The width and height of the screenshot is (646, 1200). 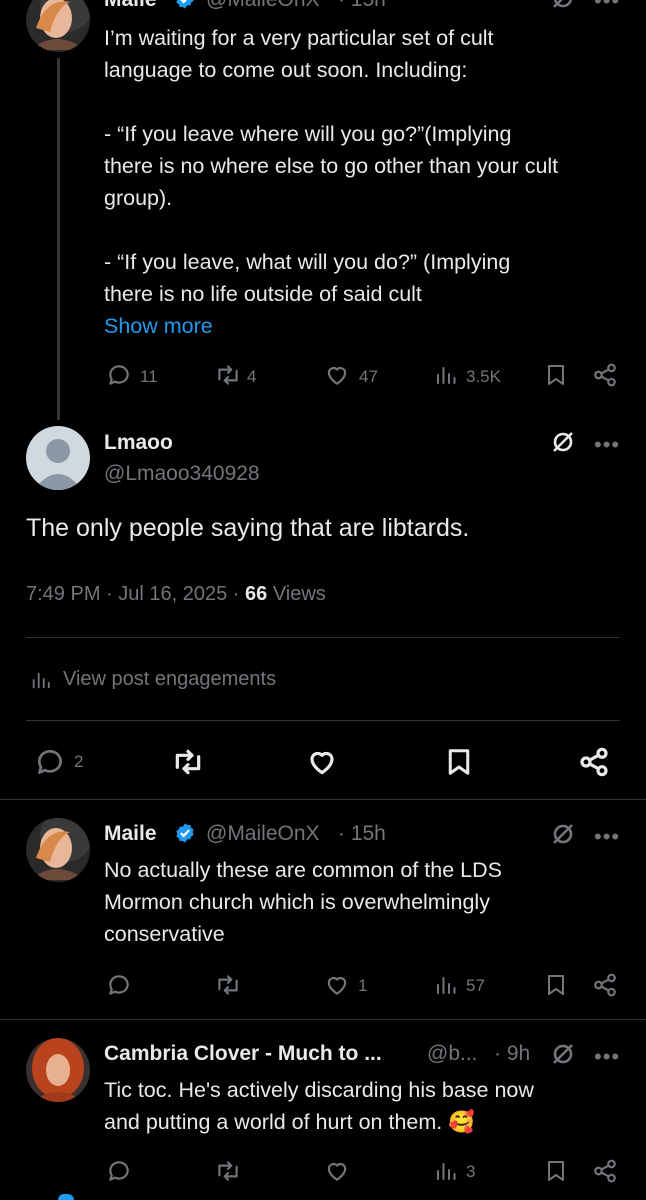 I want to click on show-more-link: Show more, so click(x=158, y=326).